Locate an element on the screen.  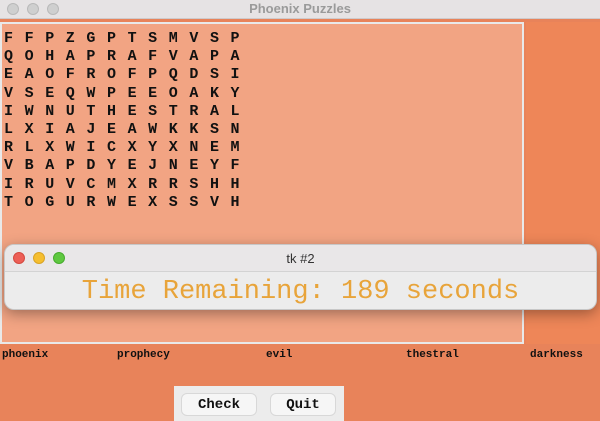
grid-letter: D is located at coordinates (194, 75).